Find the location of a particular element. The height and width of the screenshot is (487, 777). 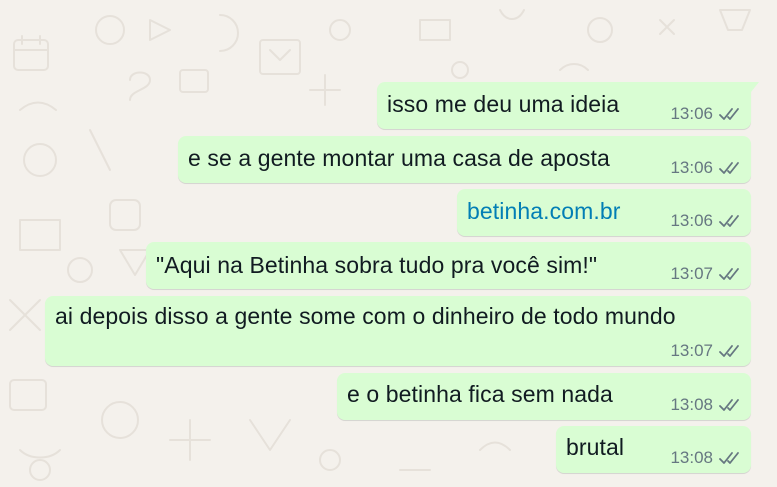

message-text: isso me deu uma ideia is located at coordinates (503, 104).